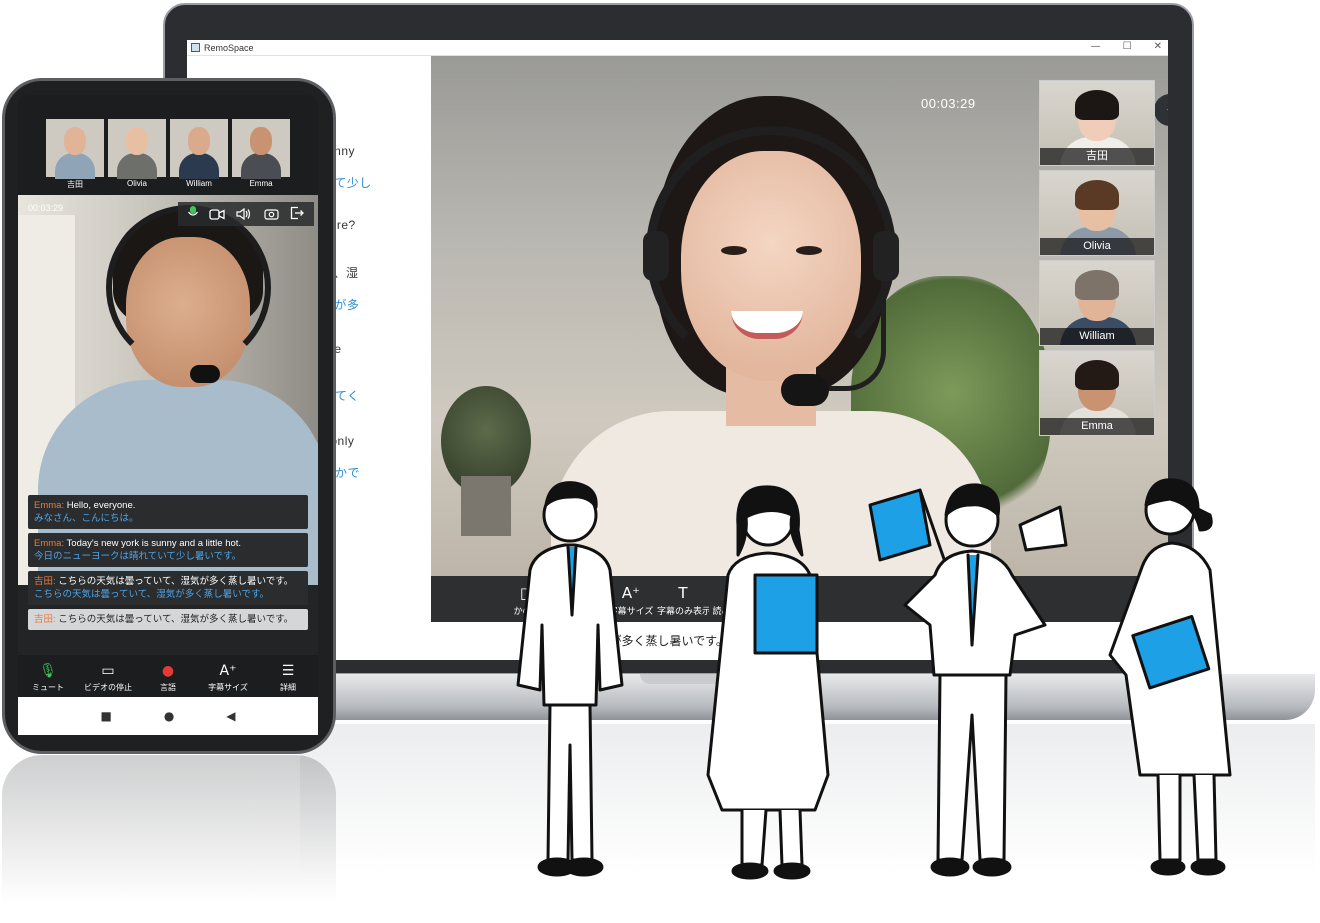  I want to click on minimize-button: —, so click(1096, 46).